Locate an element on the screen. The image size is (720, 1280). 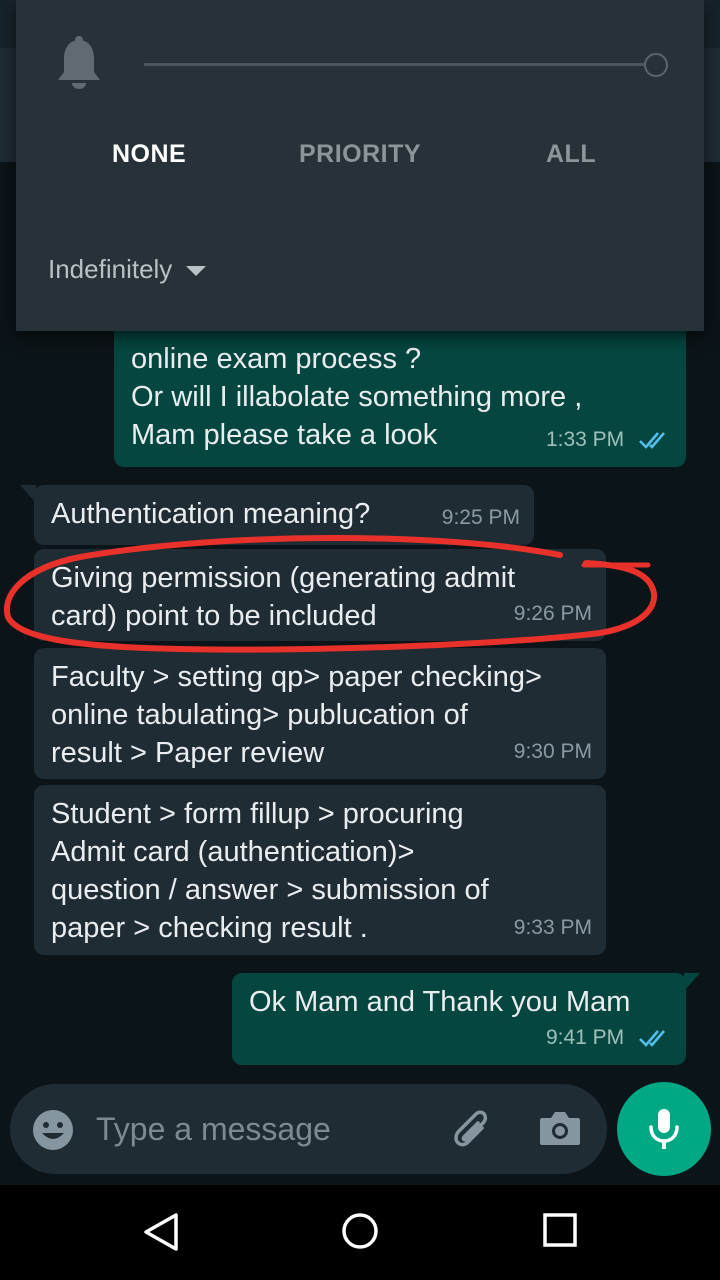
message-text: paper > checking result . is located at coordinates (209, 928).